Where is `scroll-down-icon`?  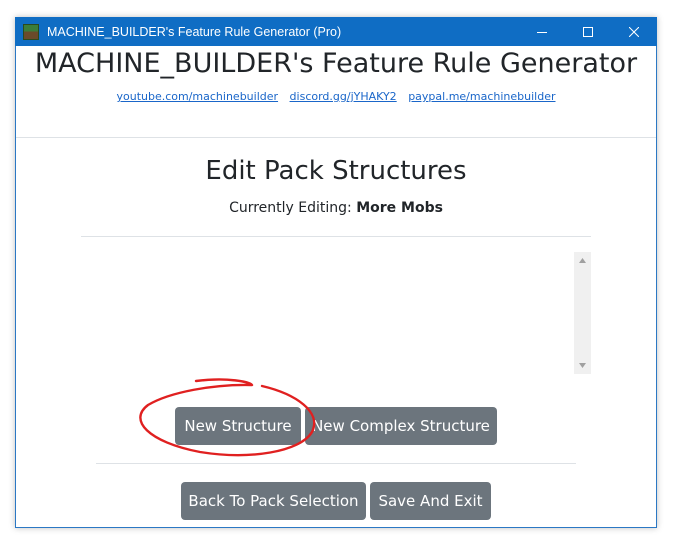 scroll-down-icon is located at coordinates (582, 365).